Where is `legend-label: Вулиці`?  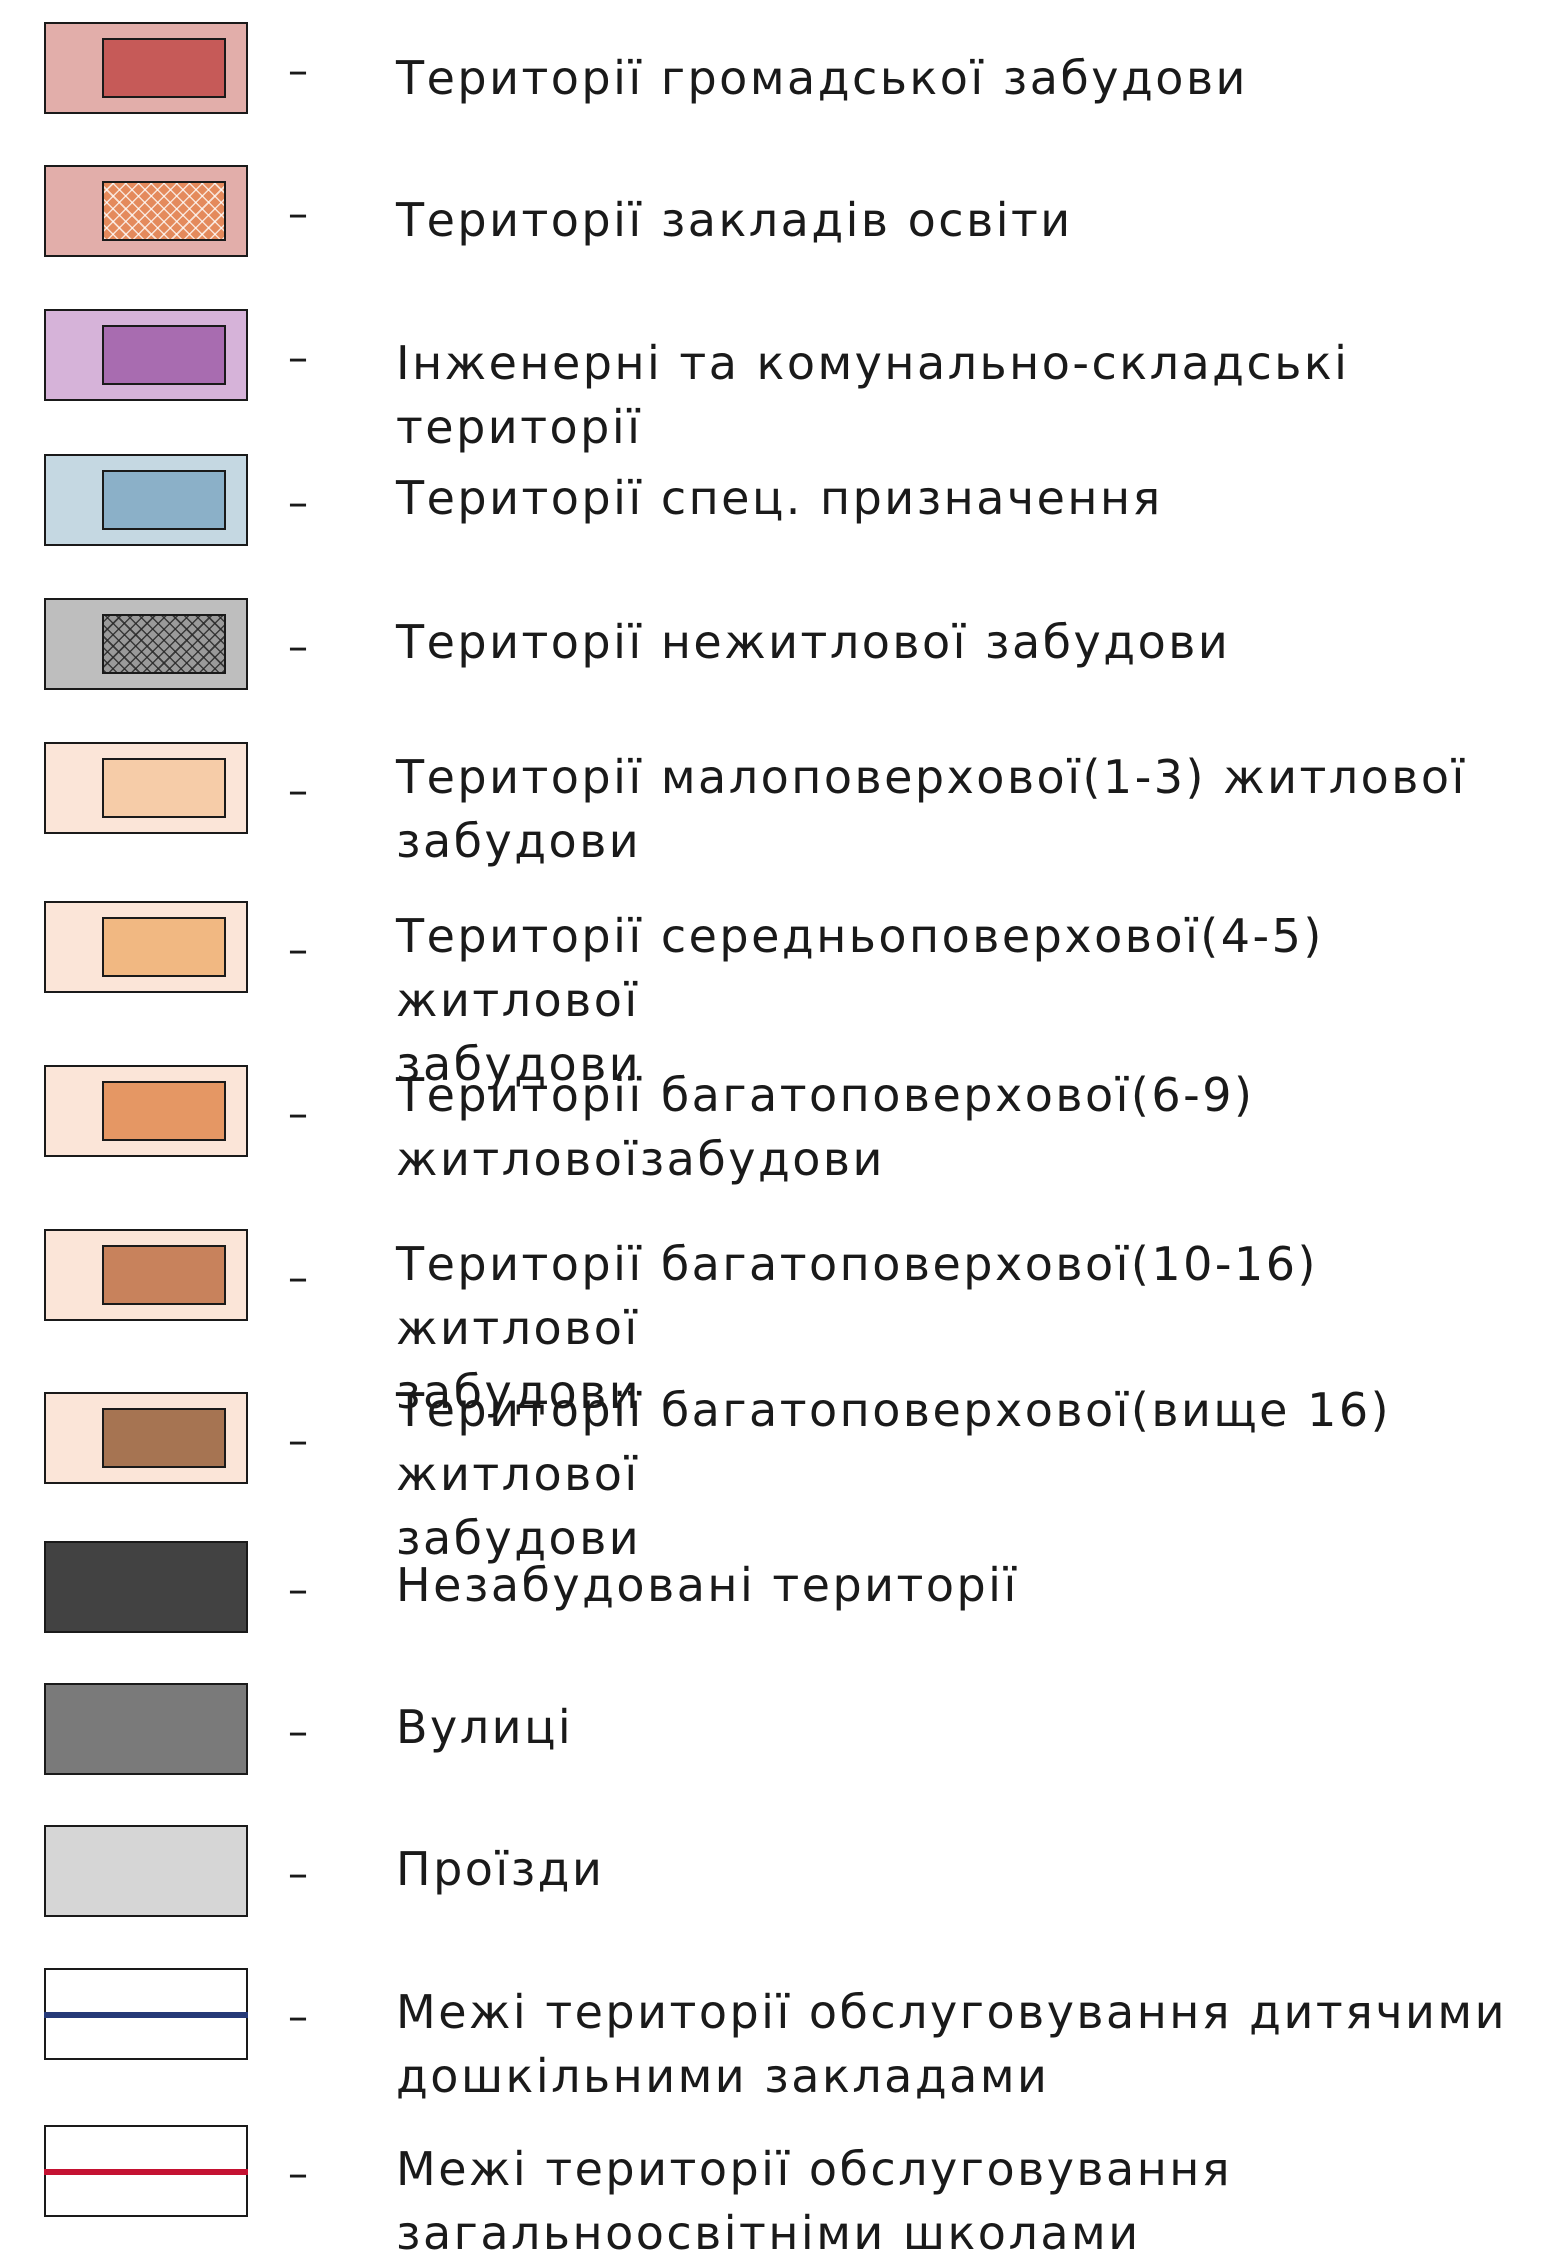 legend-label: Вулиці is located at coordinates (485, 1727).